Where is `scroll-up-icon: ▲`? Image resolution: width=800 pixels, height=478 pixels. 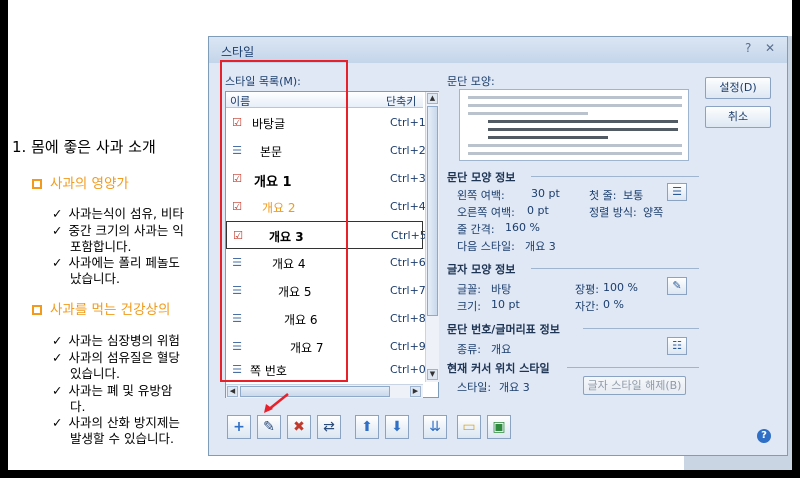 scroll-up-icon: ▲ is located at coordinates (432, 98).